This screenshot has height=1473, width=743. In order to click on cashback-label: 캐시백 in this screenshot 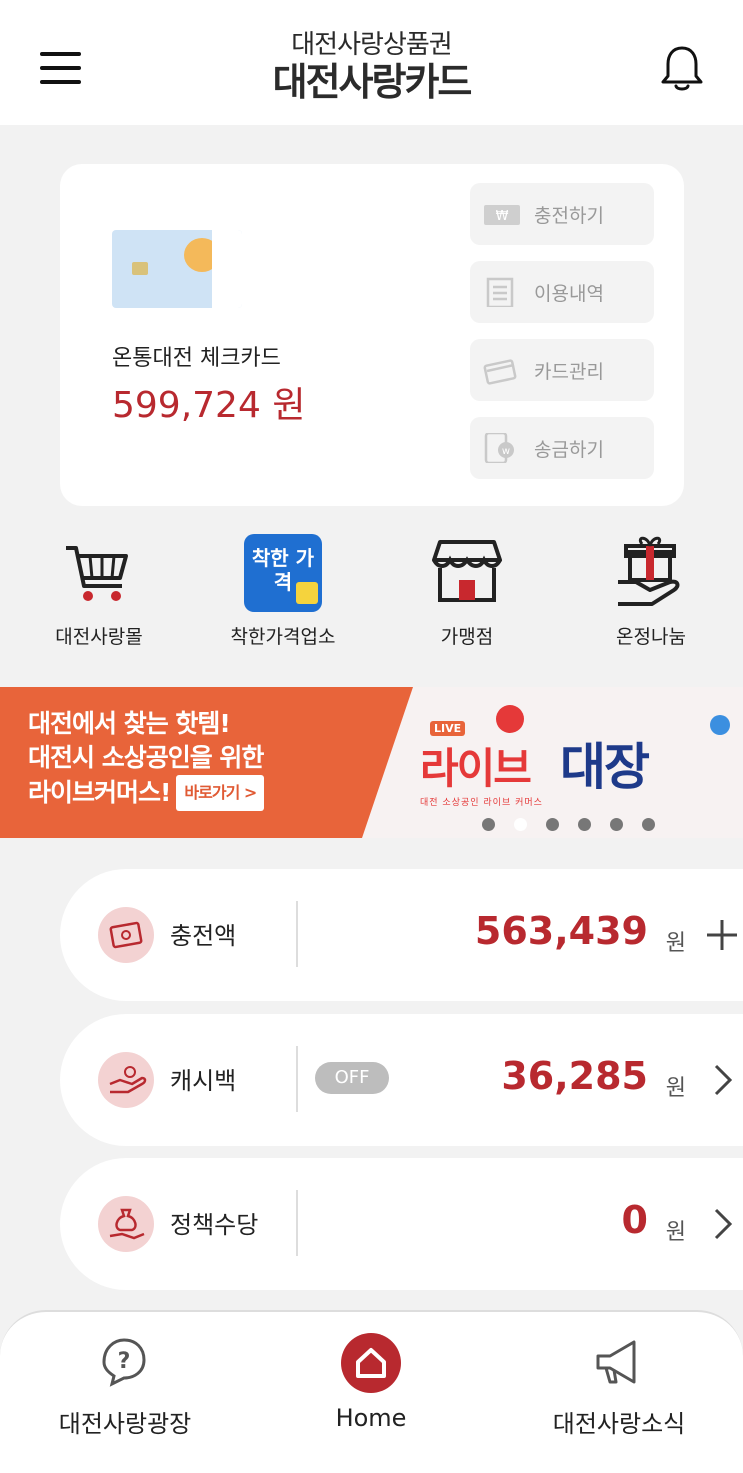, I will do `click(203, 1081)`.